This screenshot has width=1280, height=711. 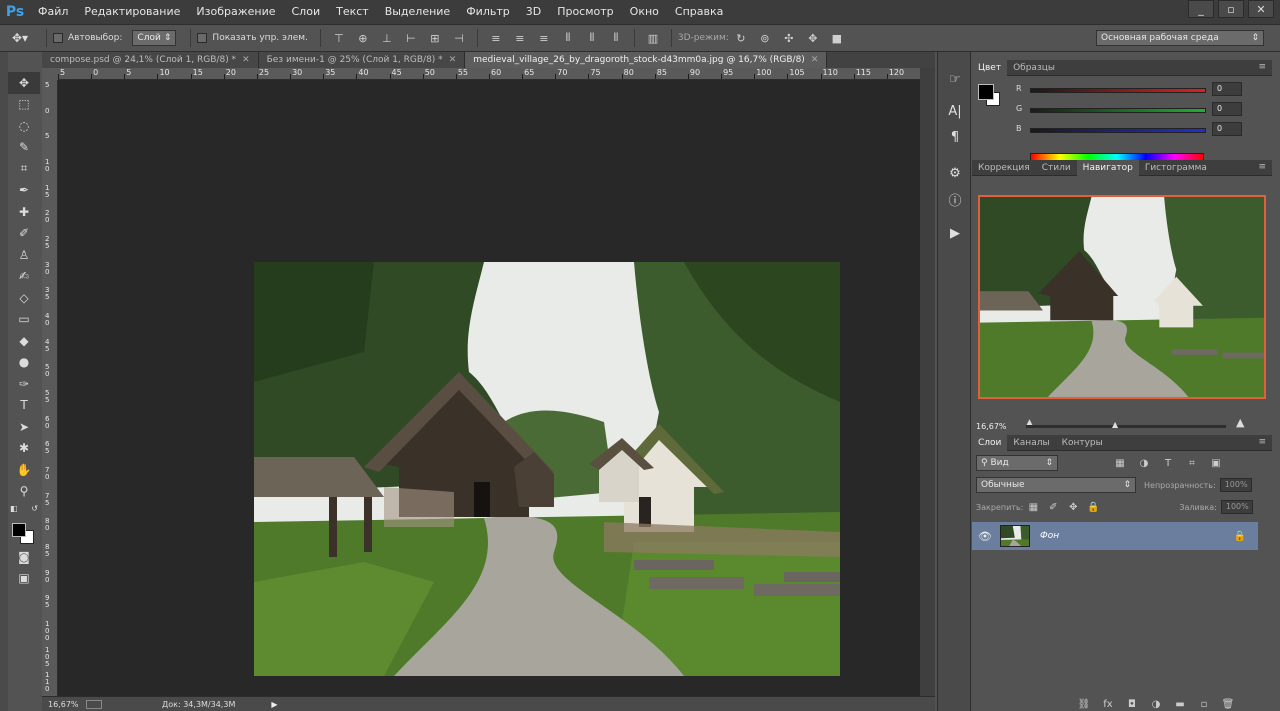 I want to click on close-button: ✕, so click(x=1261, y=9).